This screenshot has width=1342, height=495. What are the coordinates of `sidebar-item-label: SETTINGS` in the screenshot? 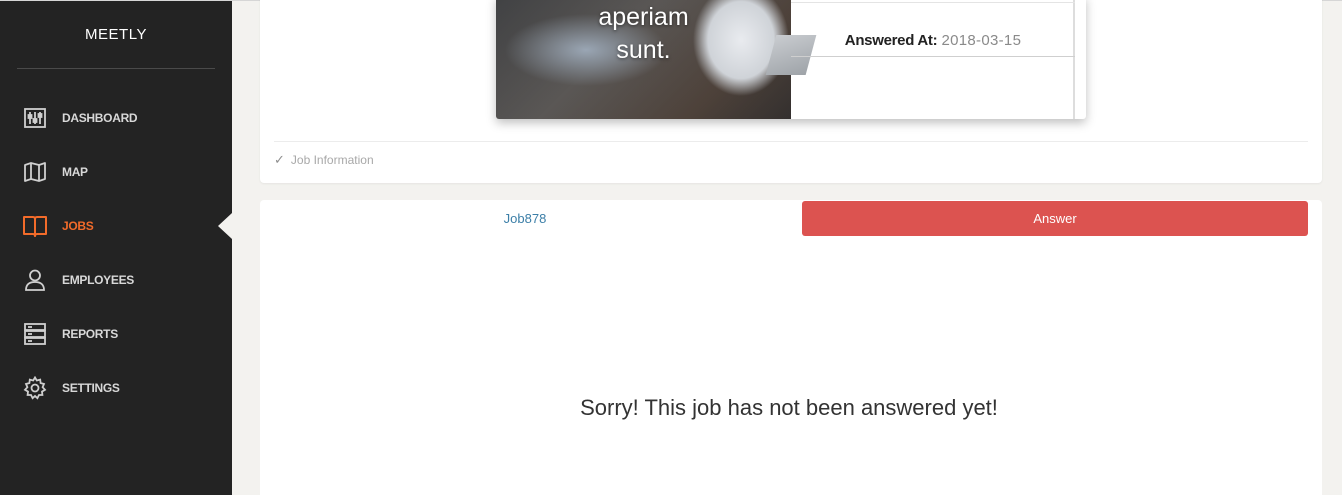 It's located at (91, 388).